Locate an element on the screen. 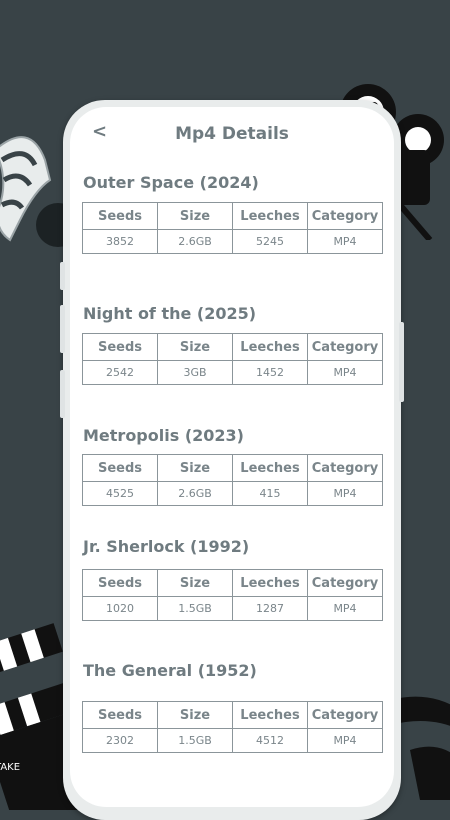  leeches-value: 1287 is located at coordinates (270, 608).